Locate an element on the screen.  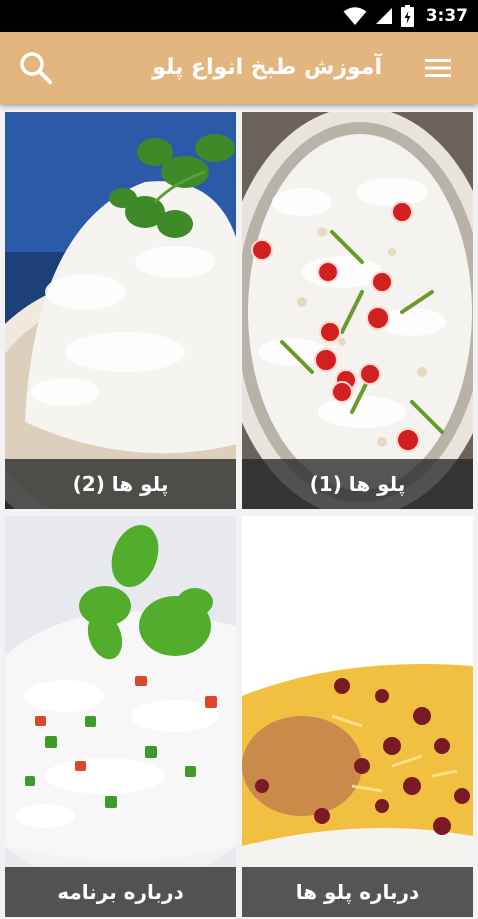
status-bar: 3:37 is located at coordinates (239, 16).